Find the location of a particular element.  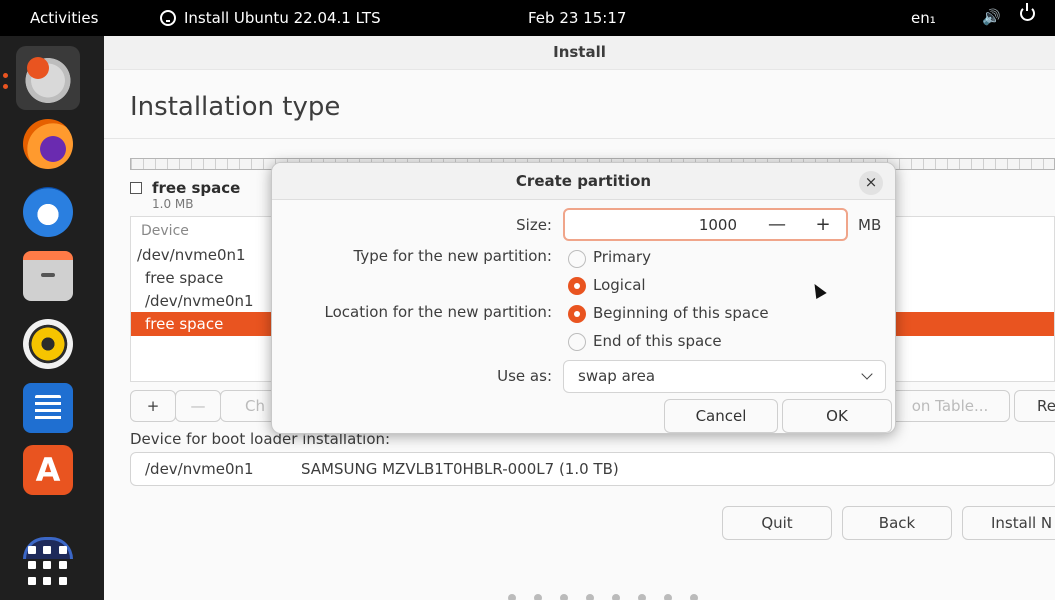

firefox-icon is located at coordinates (48, 144).